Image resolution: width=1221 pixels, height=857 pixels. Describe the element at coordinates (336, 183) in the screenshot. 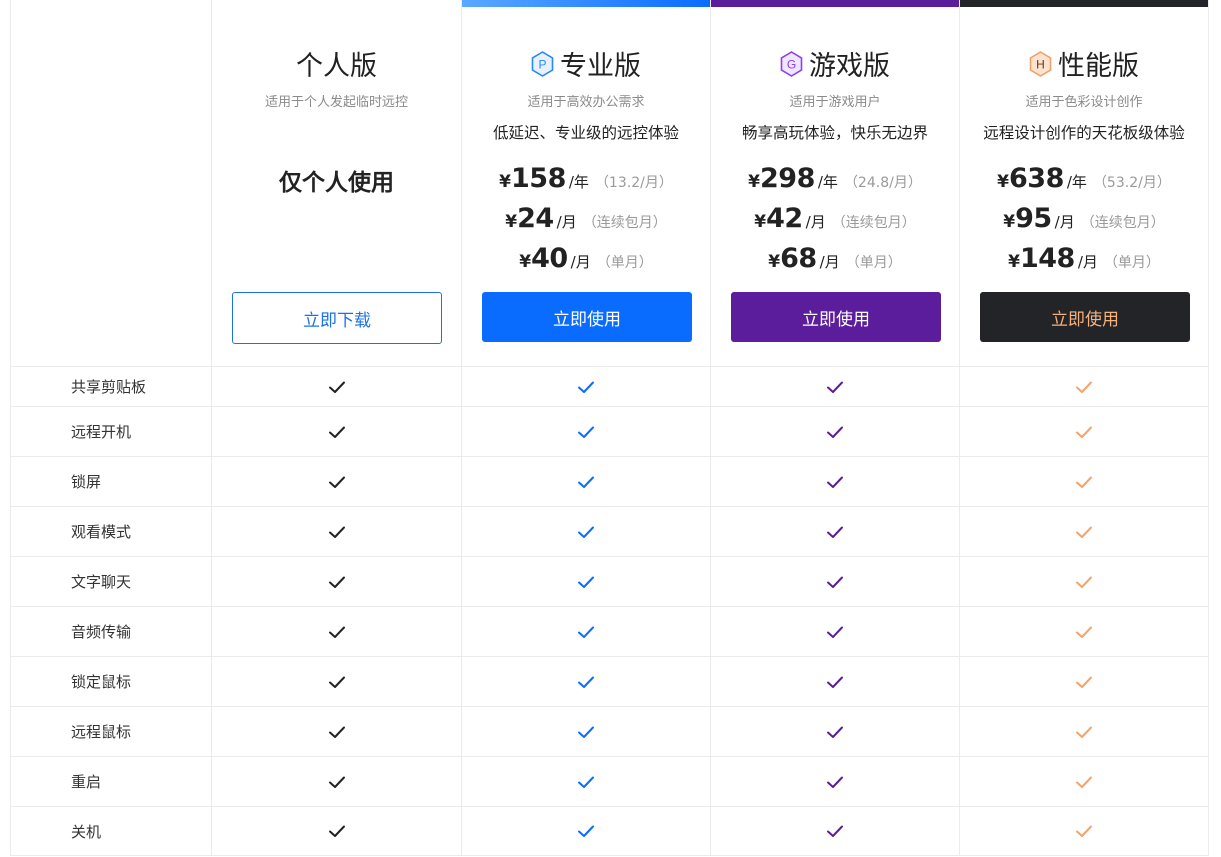

I see `plan-personal: 个人版 适用于个人发起临时远控 仅个人使用 立即下载` at that location.